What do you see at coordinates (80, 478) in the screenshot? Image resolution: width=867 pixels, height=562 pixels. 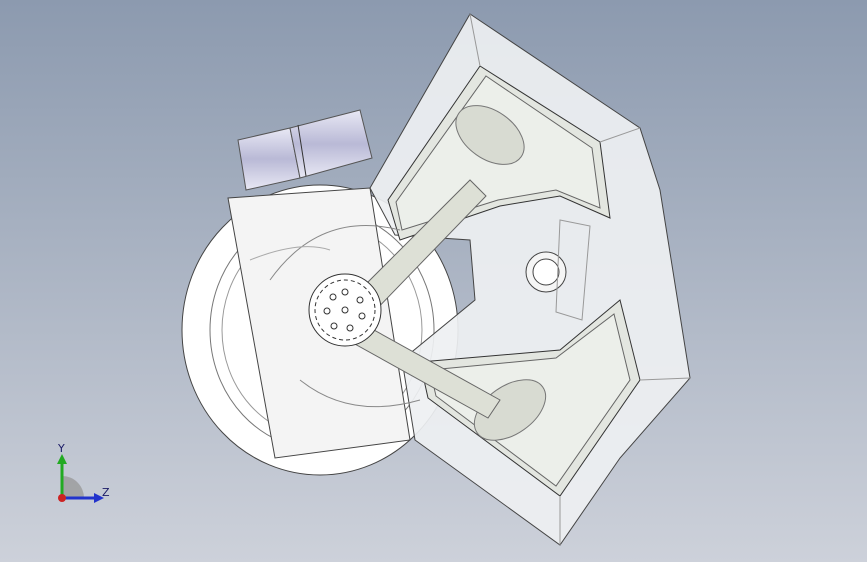 I see `coordinate-triad` at bounding box center [80, 478].